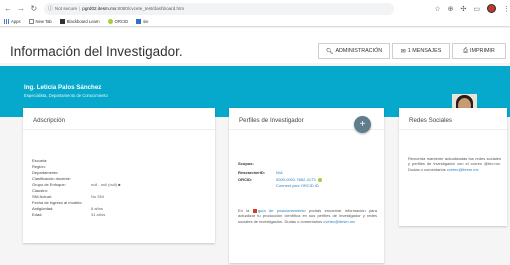  What do you see at coordinates (42, 196) in the screenshot?
I see `field-label: SNI Actual:` at bounding box center [42, 196].